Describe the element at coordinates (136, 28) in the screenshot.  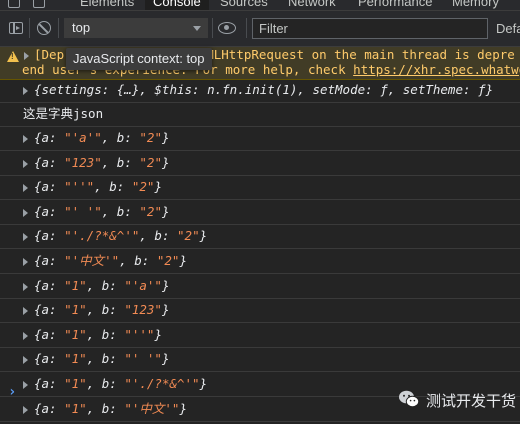
I see `javascript-context-select: top` at that location.